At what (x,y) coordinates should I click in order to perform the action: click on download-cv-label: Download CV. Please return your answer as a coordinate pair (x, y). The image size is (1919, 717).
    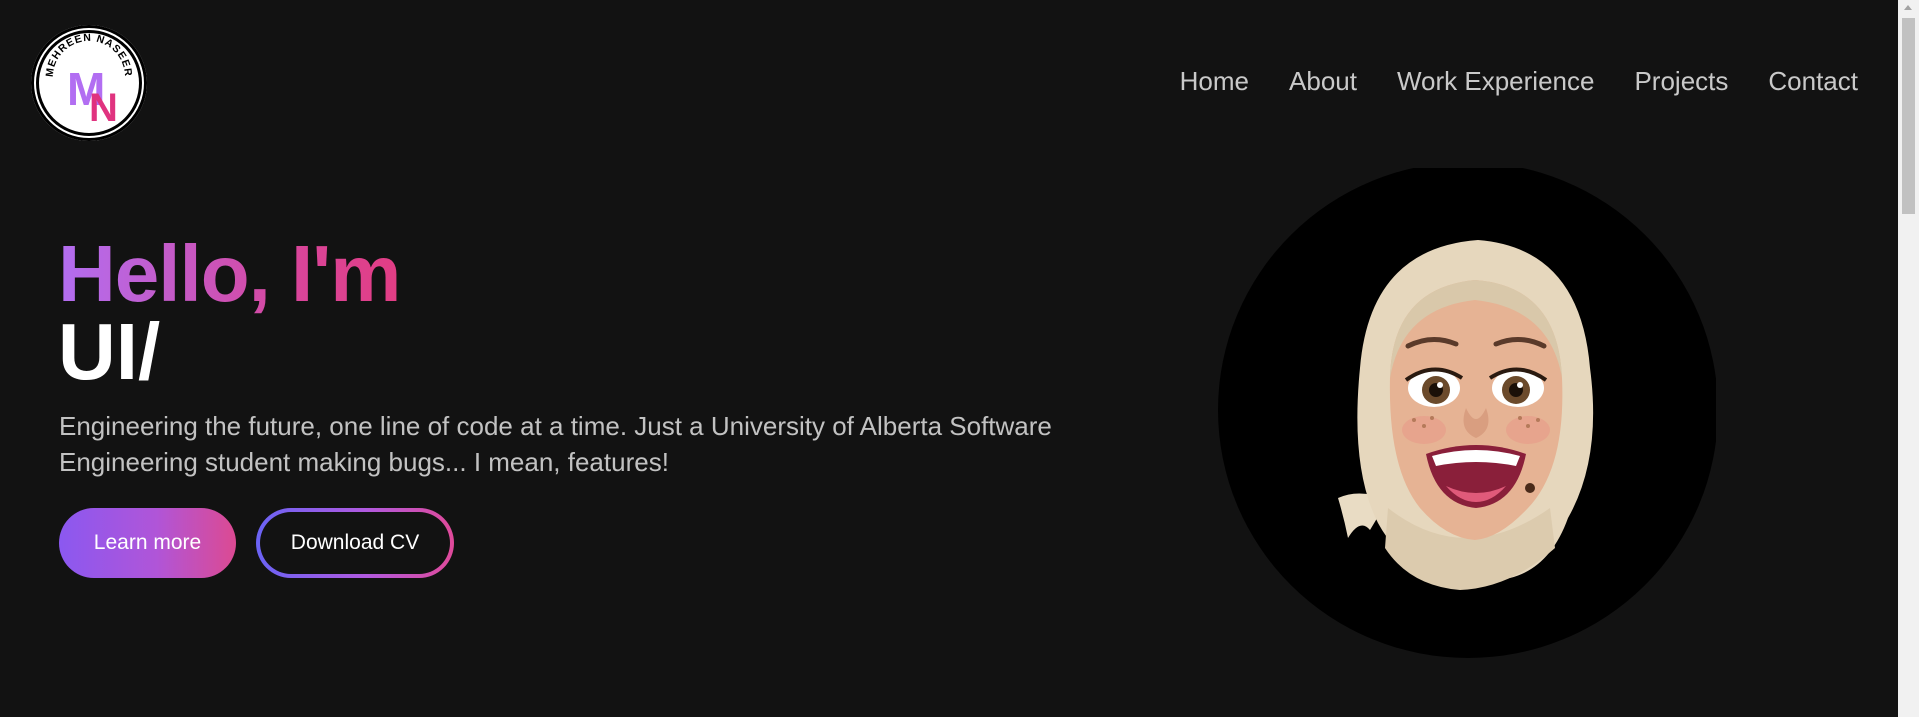
    Looking at the image, I should click on (355, 543).